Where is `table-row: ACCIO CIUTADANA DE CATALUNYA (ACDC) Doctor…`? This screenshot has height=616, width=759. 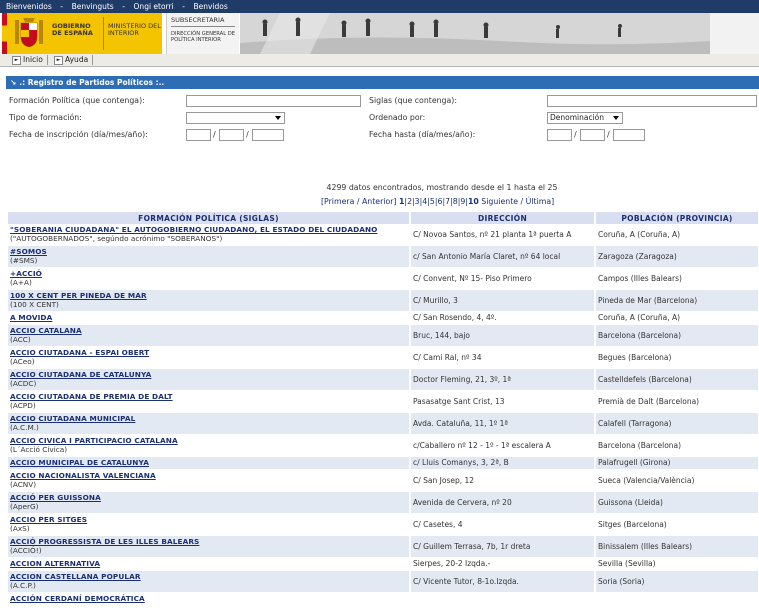 table-row: ACCIO CIUTADANA DE CATALUNYA (ACDC) Doctor… is located at coordinates (383, 379).